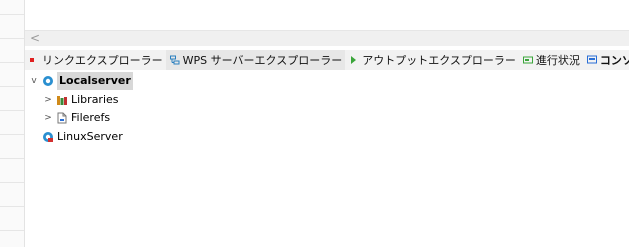 This screenshot has width=629, height=247. What do you see at coordinates (91, 117) in the screenshot?
I see `tree-node-label: Filerefs` at bounding box center [91, 117].